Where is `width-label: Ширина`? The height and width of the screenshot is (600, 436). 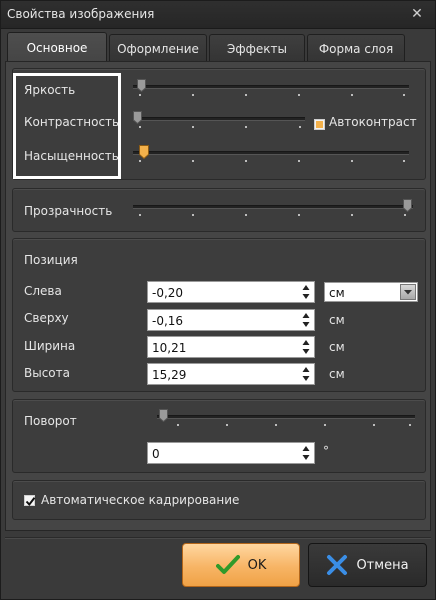
width-label: Ширина is located at coordinates (50, 346).